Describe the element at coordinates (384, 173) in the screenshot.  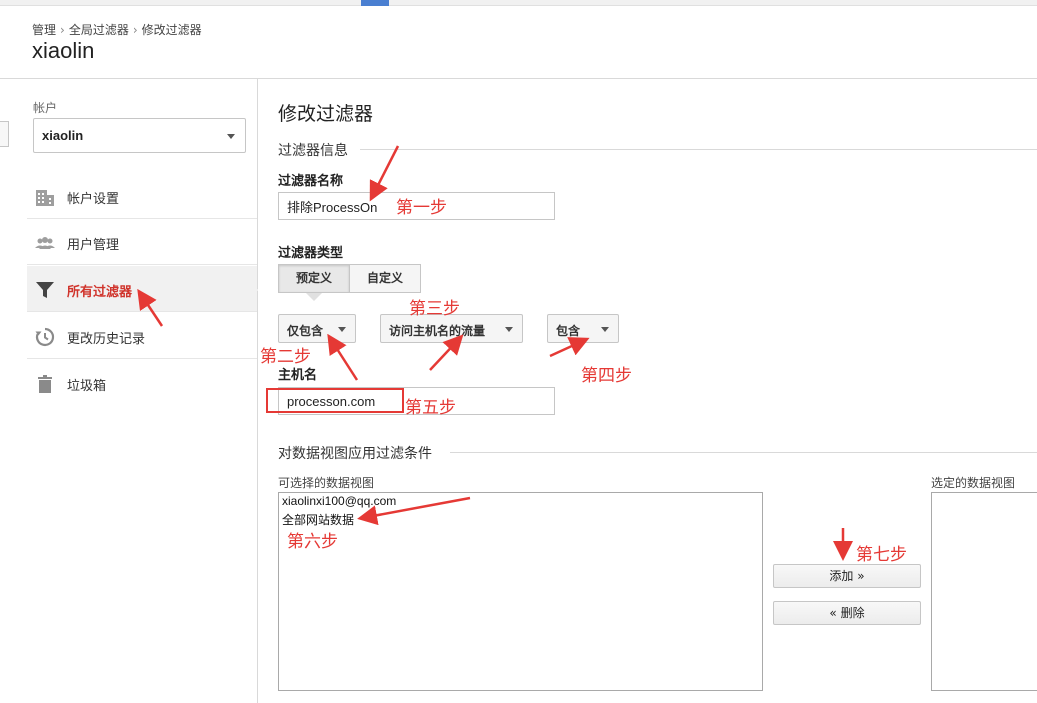
I see `step1-arrow` at that location.